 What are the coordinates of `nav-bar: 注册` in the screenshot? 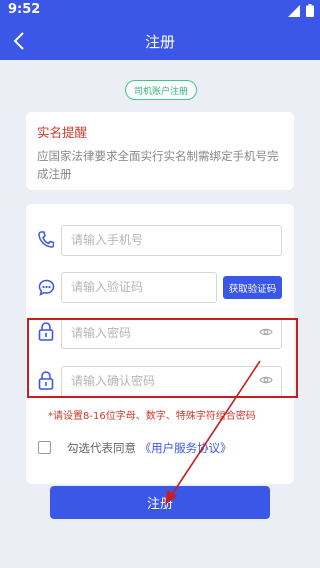 It's located at (160, 41).